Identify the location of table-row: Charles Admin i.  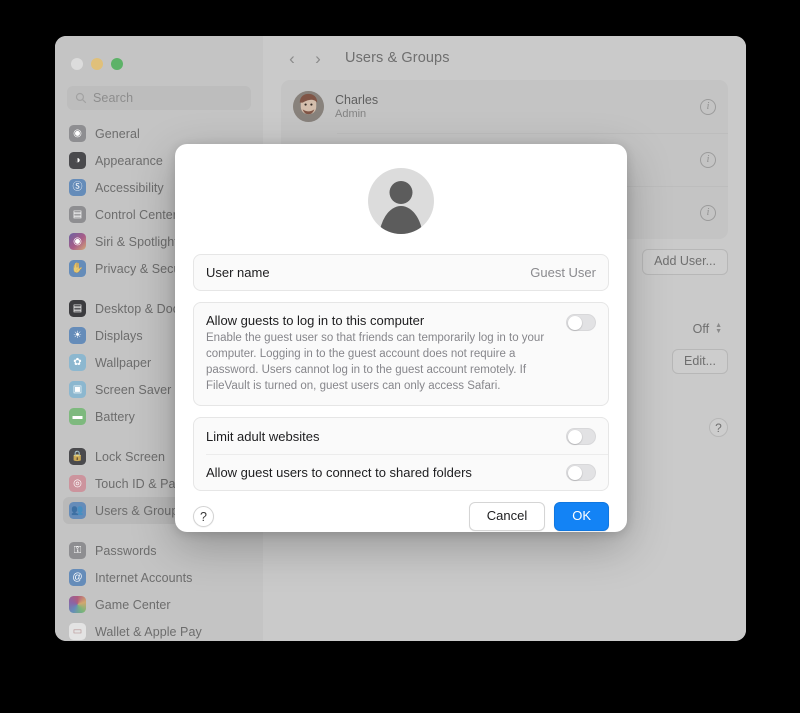
(504, 106).